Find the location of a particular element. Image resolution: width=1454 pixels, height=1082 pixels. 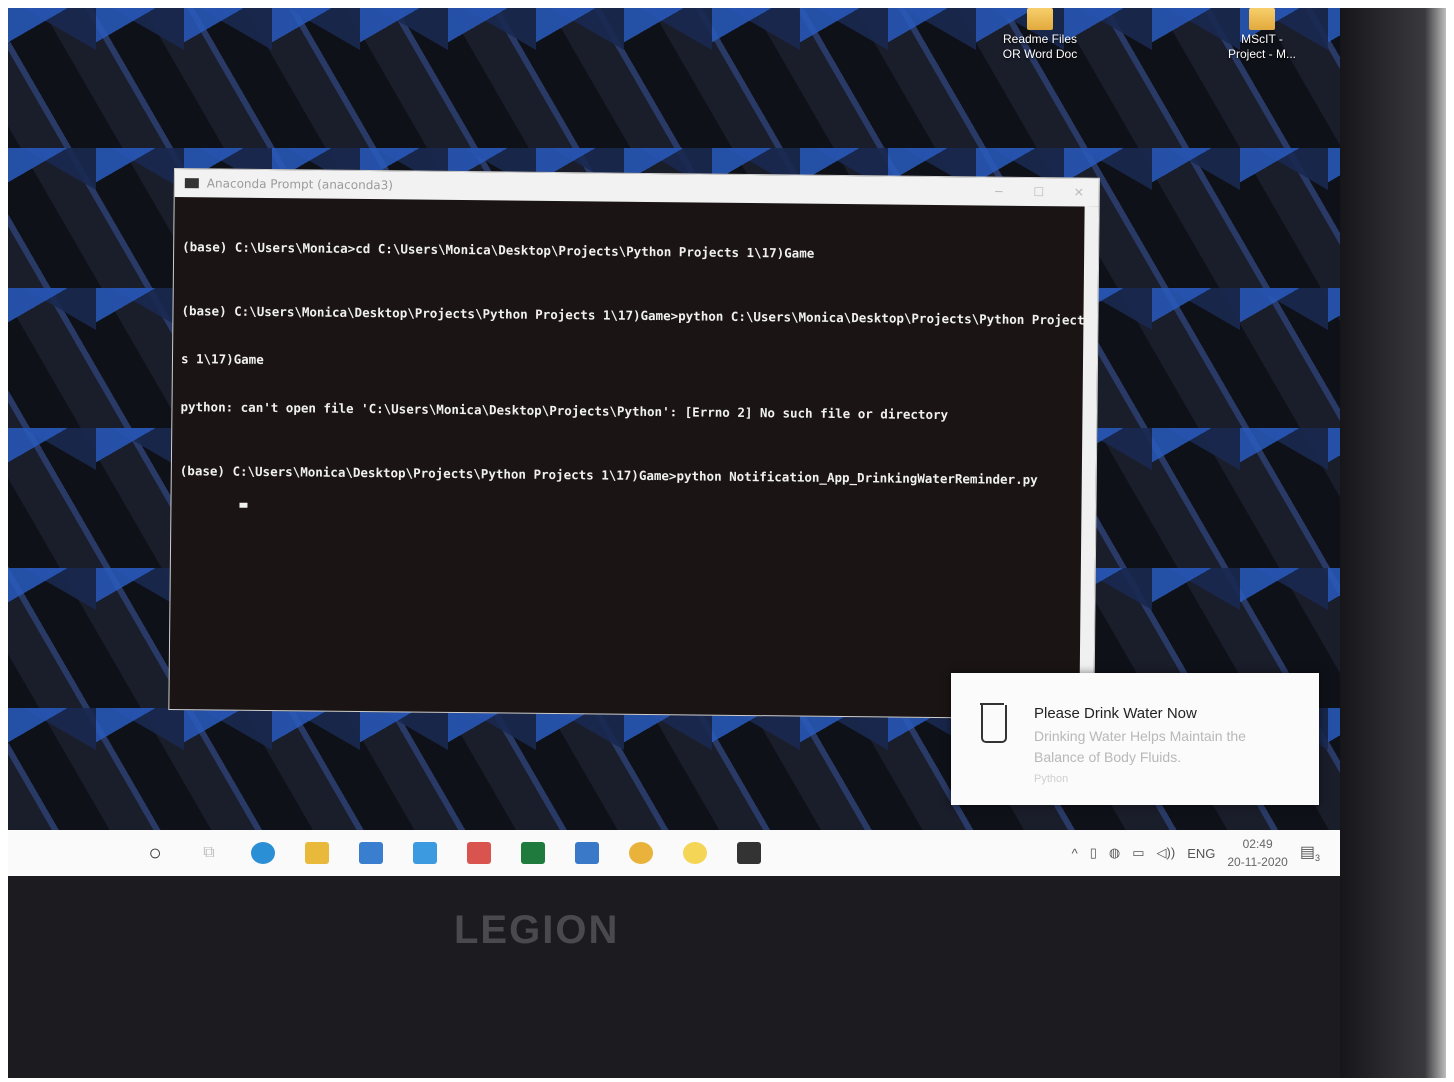

mail-icon is located at coordinates (371, 853).